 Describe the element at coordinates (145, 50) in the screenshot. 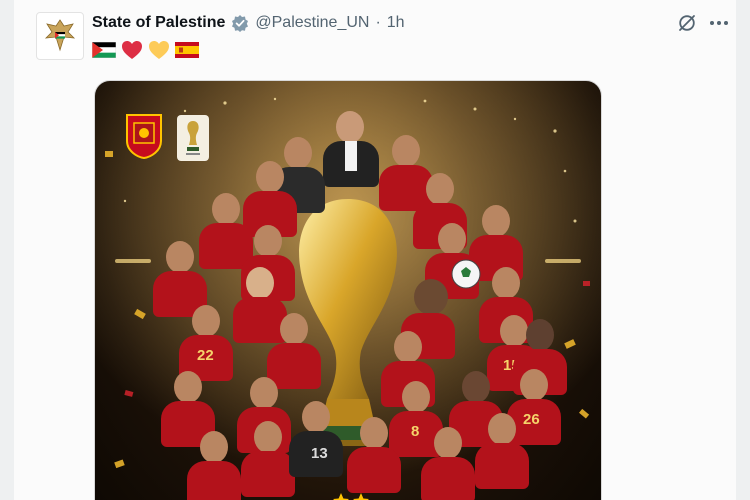

I see `post-text` at that location.